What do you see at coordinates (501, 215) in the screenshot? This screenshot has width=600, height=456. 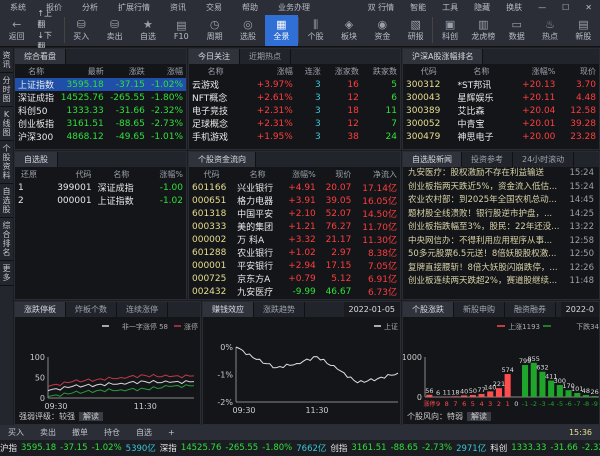 I see `news-item: 题材股全线溃败！银行股逆市护盘，... 14:25` at bounding box center [501, 215].